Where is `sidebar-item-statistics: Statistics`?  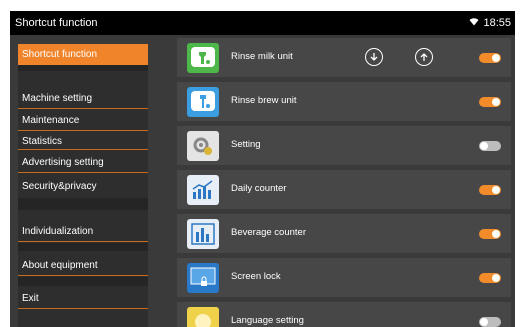
sidebar-item-statistics: Statistics is located at coordinates (83, 141).